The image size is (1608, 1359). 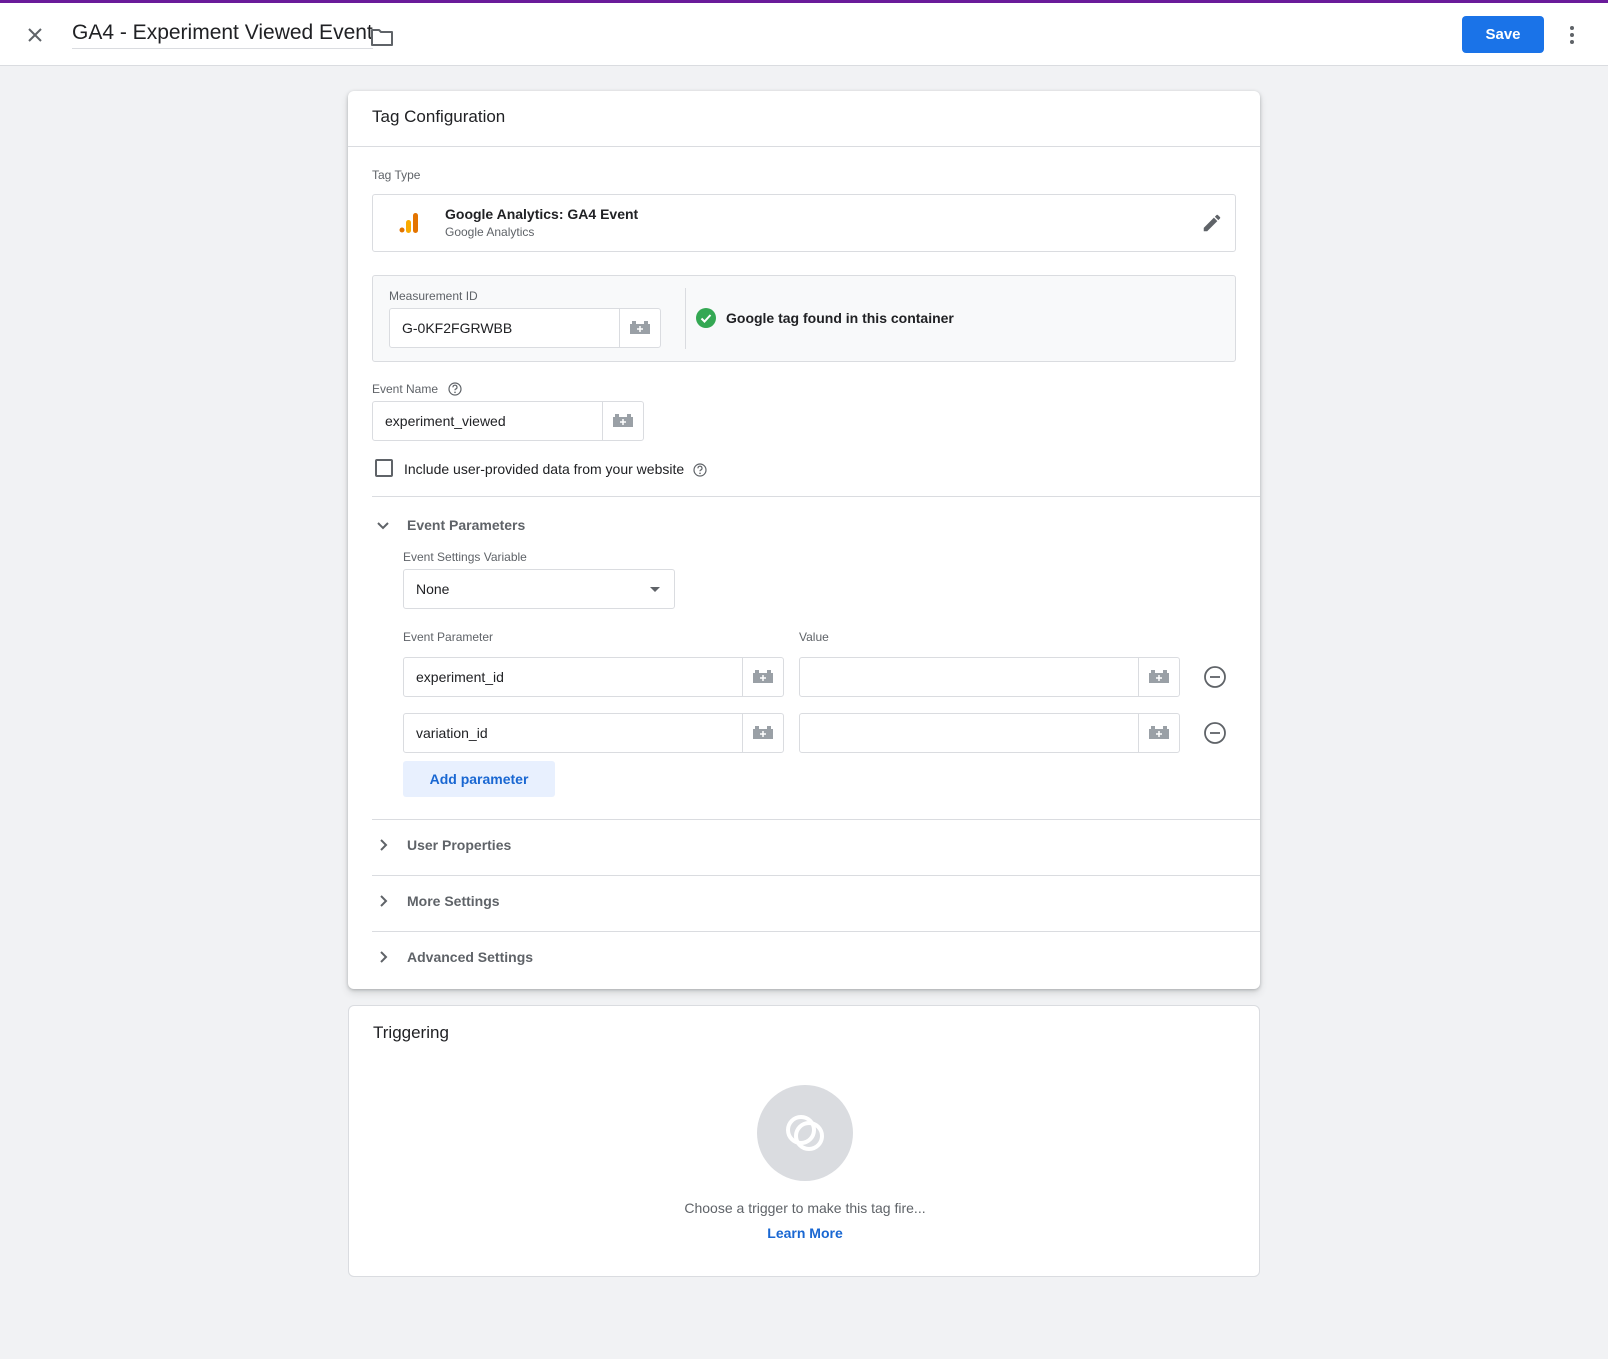 I want to click on event-parameter-column-label: Event Parameter, so click(x=448, y=637).